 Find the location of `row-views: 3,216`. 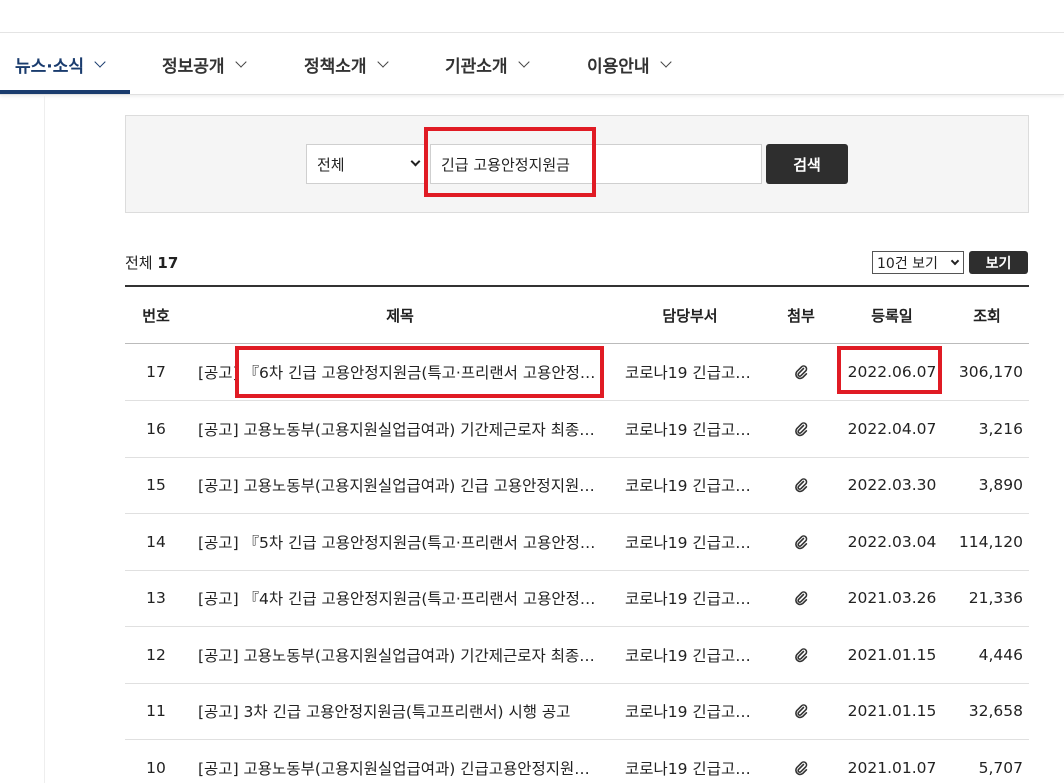

row-views: 3,216 is located at coordinates (1000, 428).